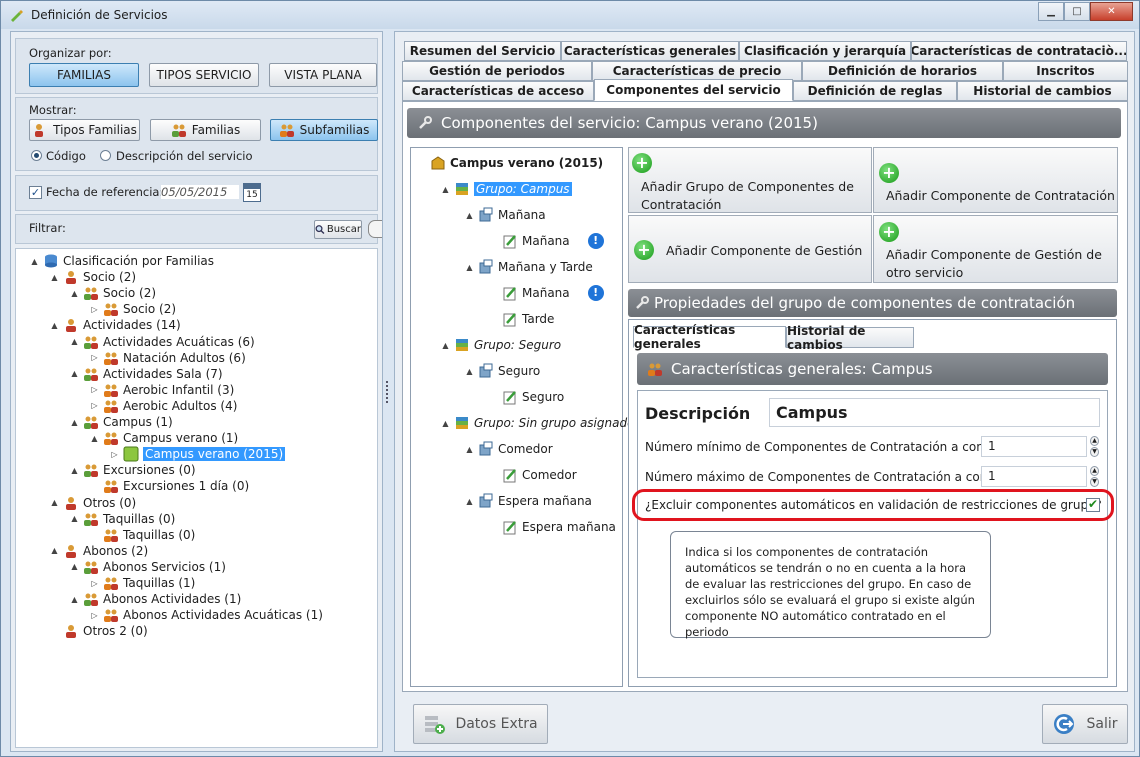 The height and width of the screenshot is (757, 1140). What do you see at coordinates (148, 567) in the screenshot?
I see `family-tree-item: ▲ Abonos Servicios (1)` at bounding box center [148, 567].